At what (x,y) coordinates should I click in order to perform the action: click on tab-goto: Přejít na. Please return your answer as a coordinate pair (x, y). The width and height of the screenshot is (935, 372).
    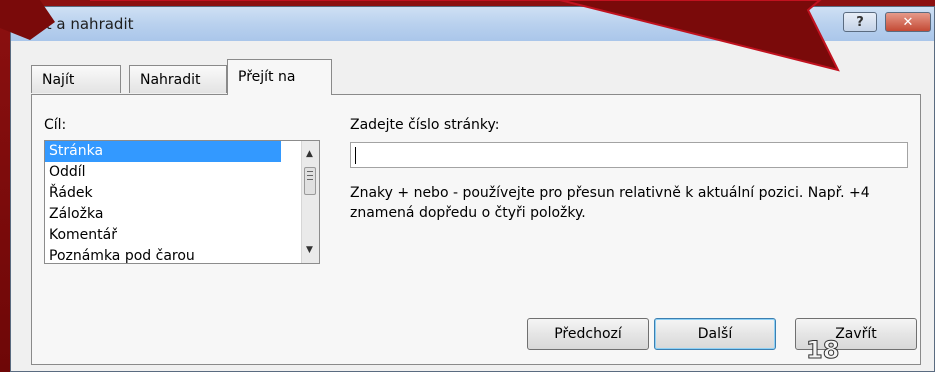
    Looking at the image, I should click on (279, 77).